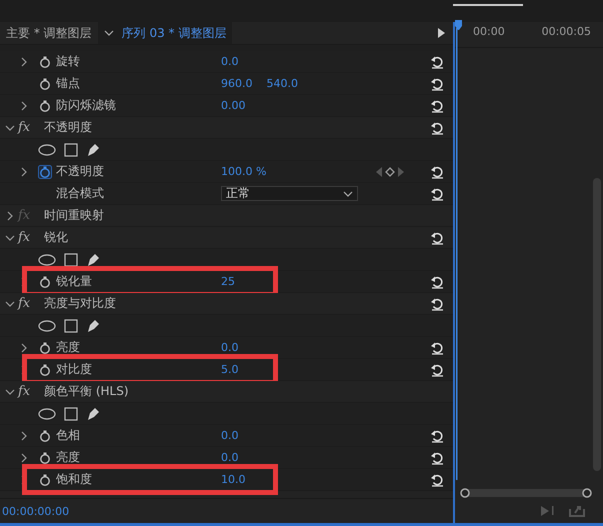 This screenshot has width=603, height=526. Describe the element at coordinates (74, 369) in the screenshot. I see `property-label: 对比度` at that location.